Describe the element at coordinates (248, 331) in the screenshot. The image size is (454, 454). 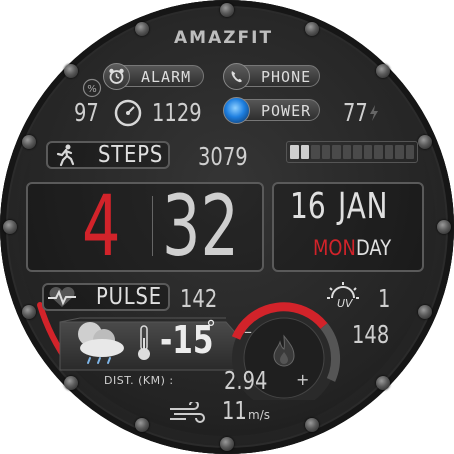
I see `gauge-minus: –` at that location.